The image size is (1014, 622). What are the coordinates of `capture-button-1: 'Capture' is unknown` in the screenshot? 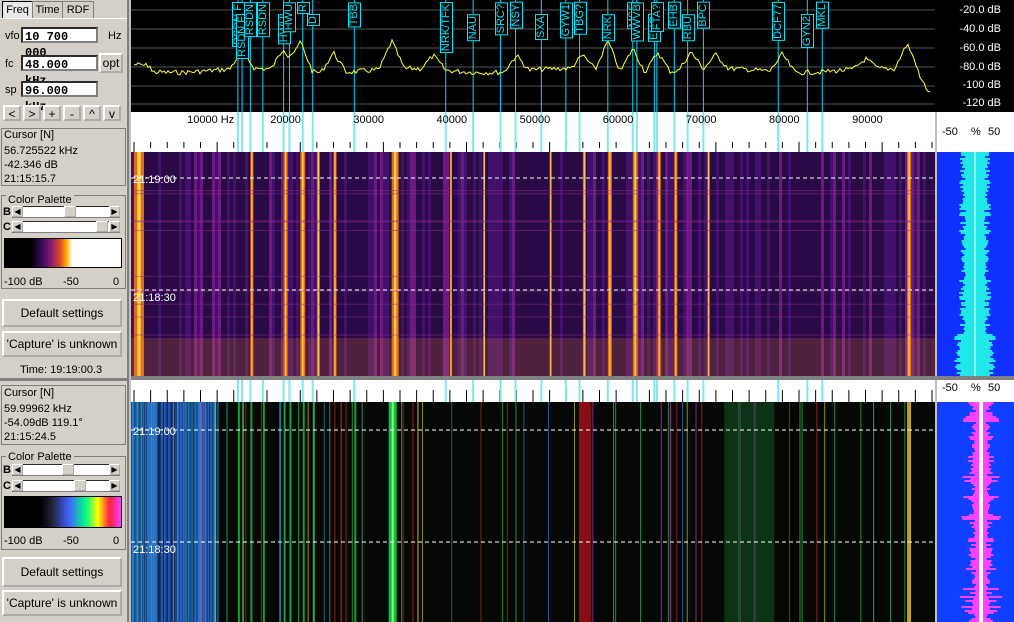 It's located at (62, 344).